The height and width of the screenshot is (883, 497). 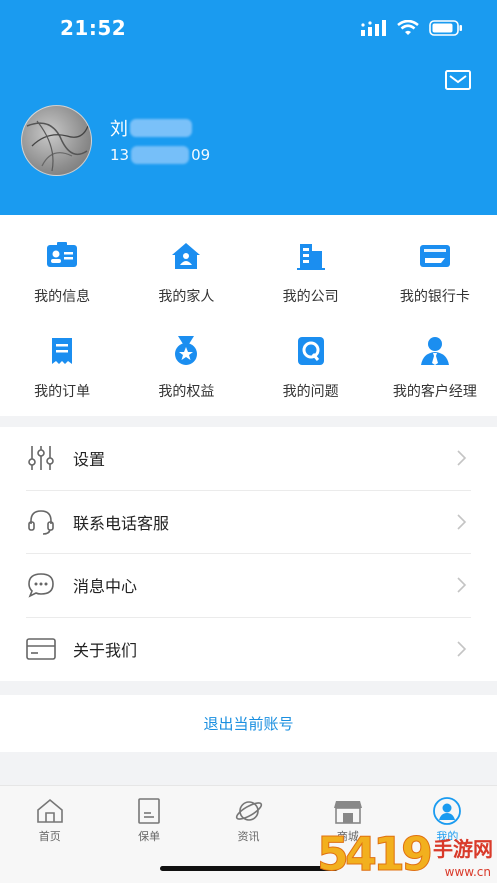 I want to click on grid-label: 我的公司, so click(x=310, y=297).